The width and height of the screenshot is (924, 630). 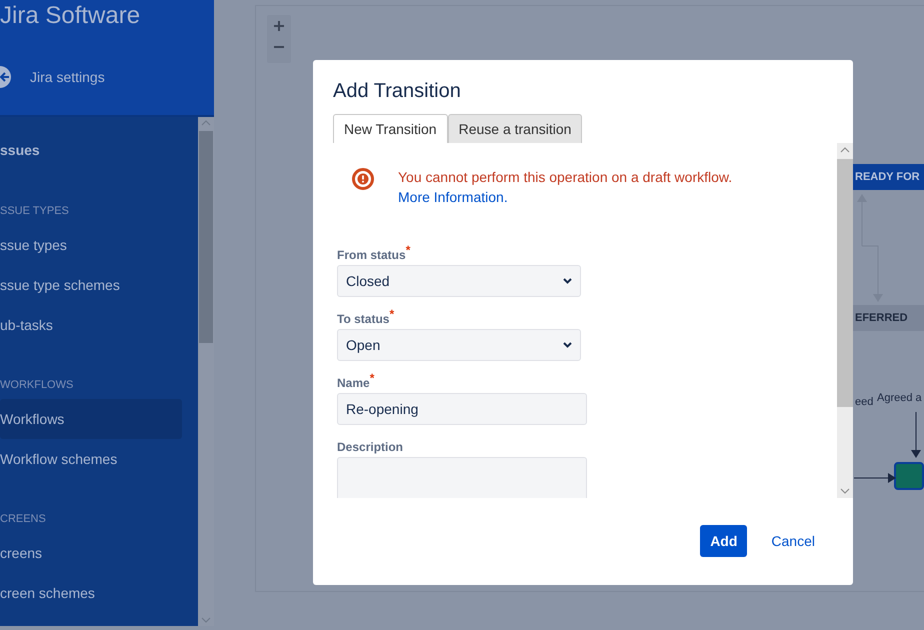 I want to click on sidebar-item: ub-tasks, so click(x=91, y=325).